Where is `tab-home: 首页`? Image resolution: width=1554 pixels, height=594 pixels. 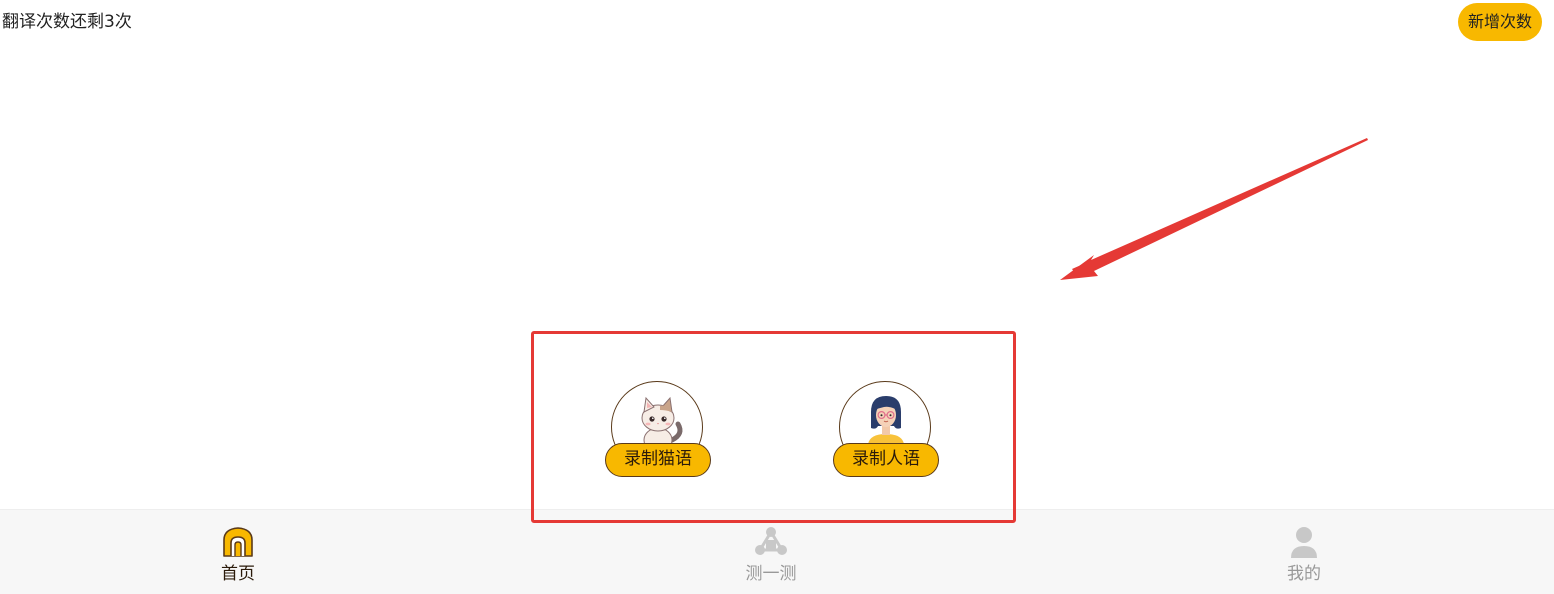
tab-home: 首页 is located at coordinates (238, 552).